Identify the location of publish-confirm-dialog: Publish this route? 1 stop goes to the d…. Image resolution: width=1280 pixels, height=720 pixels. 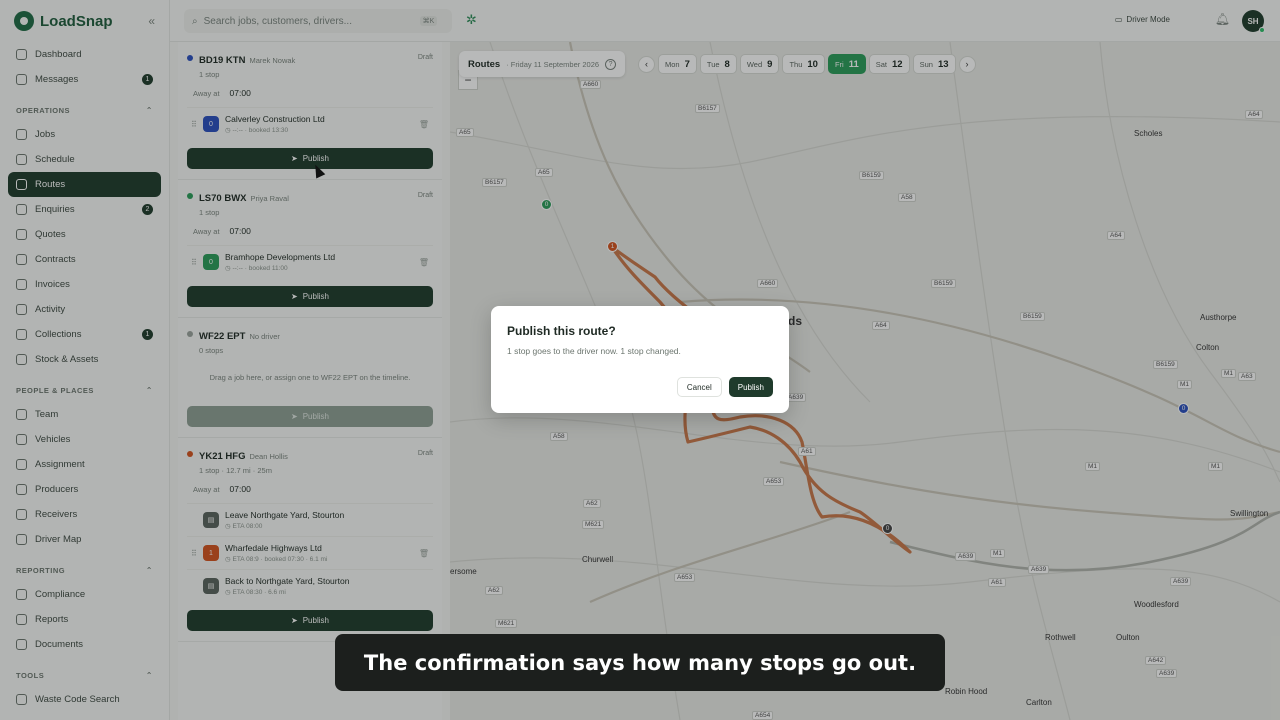
(640, 359).